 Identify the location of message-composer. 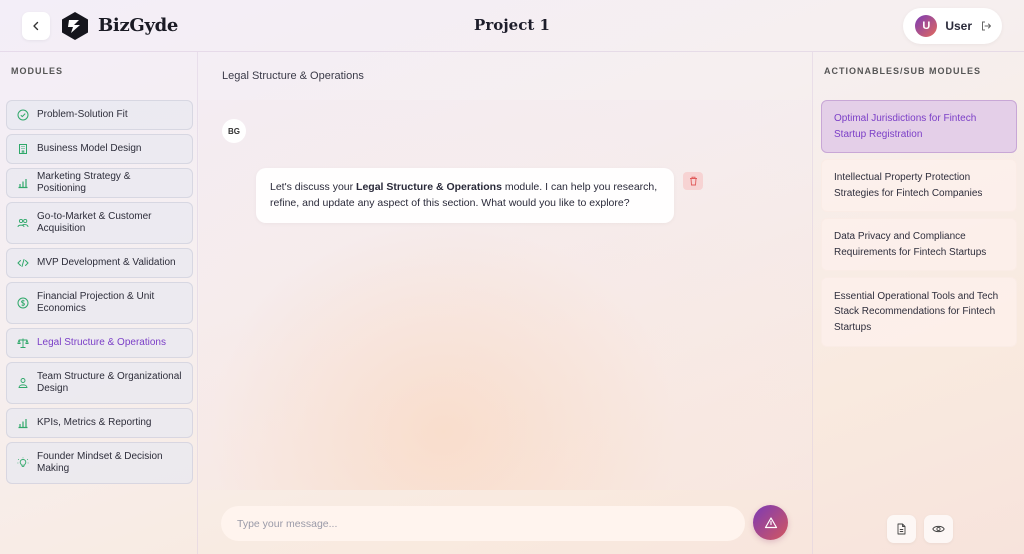
(504, 523).